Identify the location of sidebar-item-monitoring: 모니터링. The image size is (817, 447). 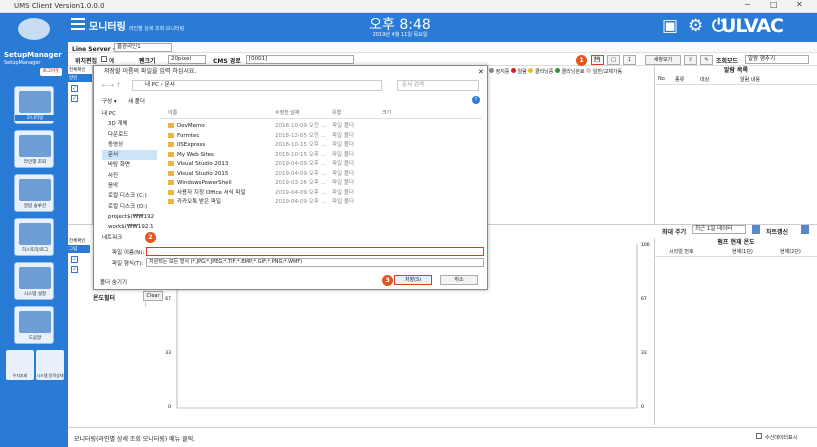
(34, 105).